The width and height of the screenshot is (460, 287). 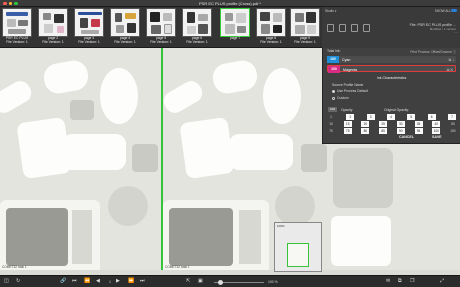 I want to click on fullscreen-icon: ⤢, so click(x=442, y=281).